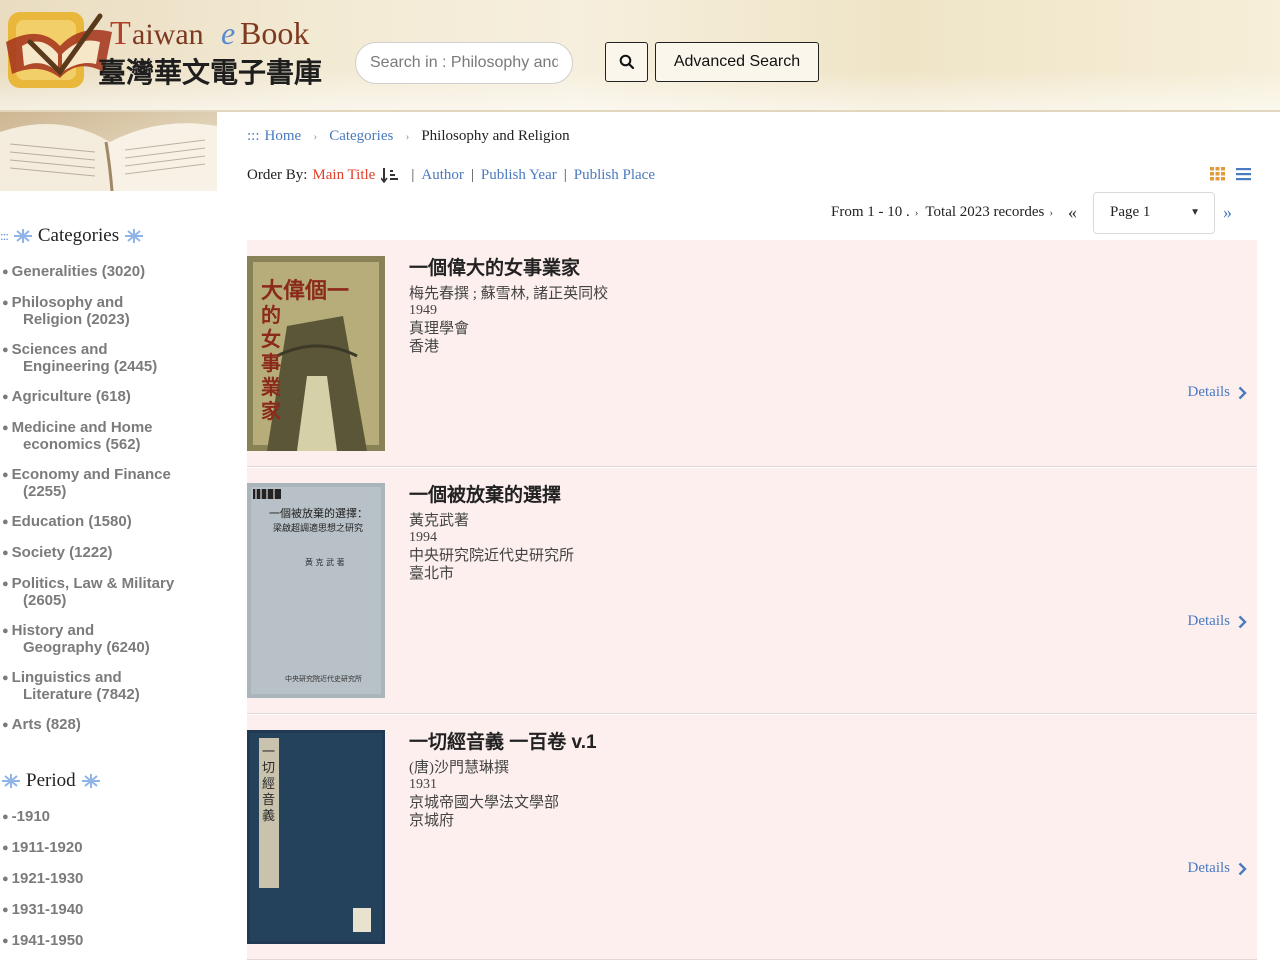 This screenshot has height=960, width=1280. Describe the element at coordinates (168, 34) in the screenshot. I see `svg-text: aiwan` at that location.